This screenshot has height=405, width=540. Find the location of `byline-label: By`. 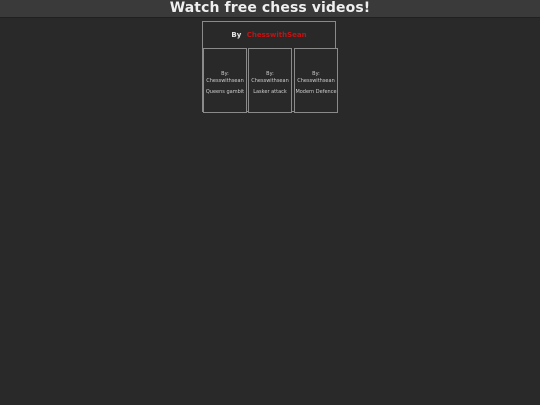

byline-label: By is located at coordinates (236, 35).